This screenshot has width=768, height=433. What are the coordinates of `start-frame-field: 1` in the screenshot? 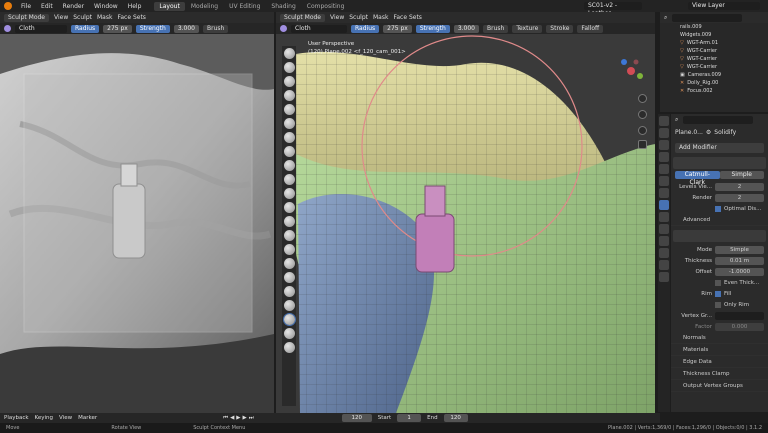 It's located at (409, 418).